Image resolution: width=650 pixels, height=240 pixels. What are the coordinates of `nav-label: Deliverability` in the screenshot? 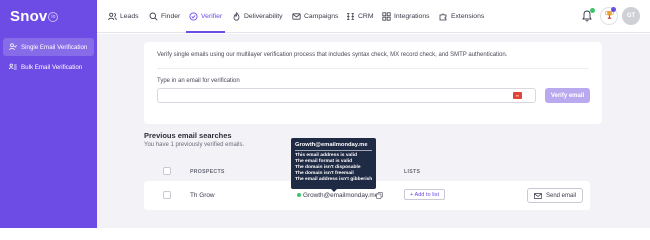 It's located at (263, 16).